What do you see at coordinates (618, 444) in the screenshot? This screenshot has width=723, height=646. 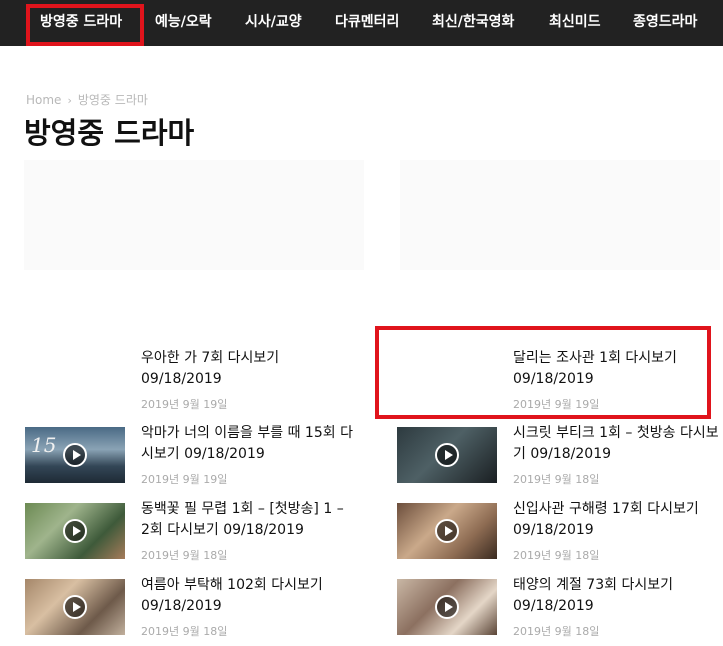 I see `post-title-link: 시크릿 부티크 1회 – 첫방송 다시보기 09/18/2019` at bounding box center [618, 444].